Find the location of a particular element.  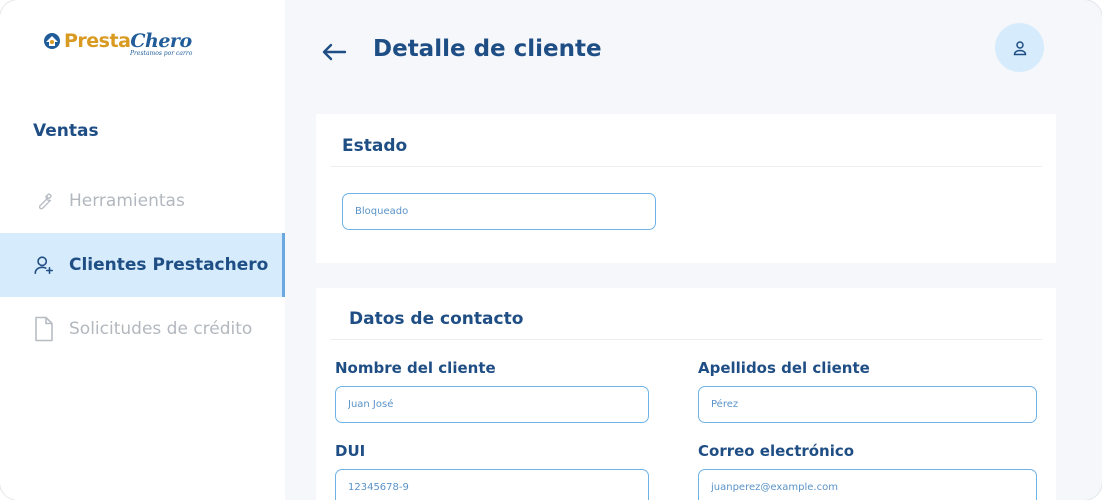

dui-input is located at coordinates (492, 484).